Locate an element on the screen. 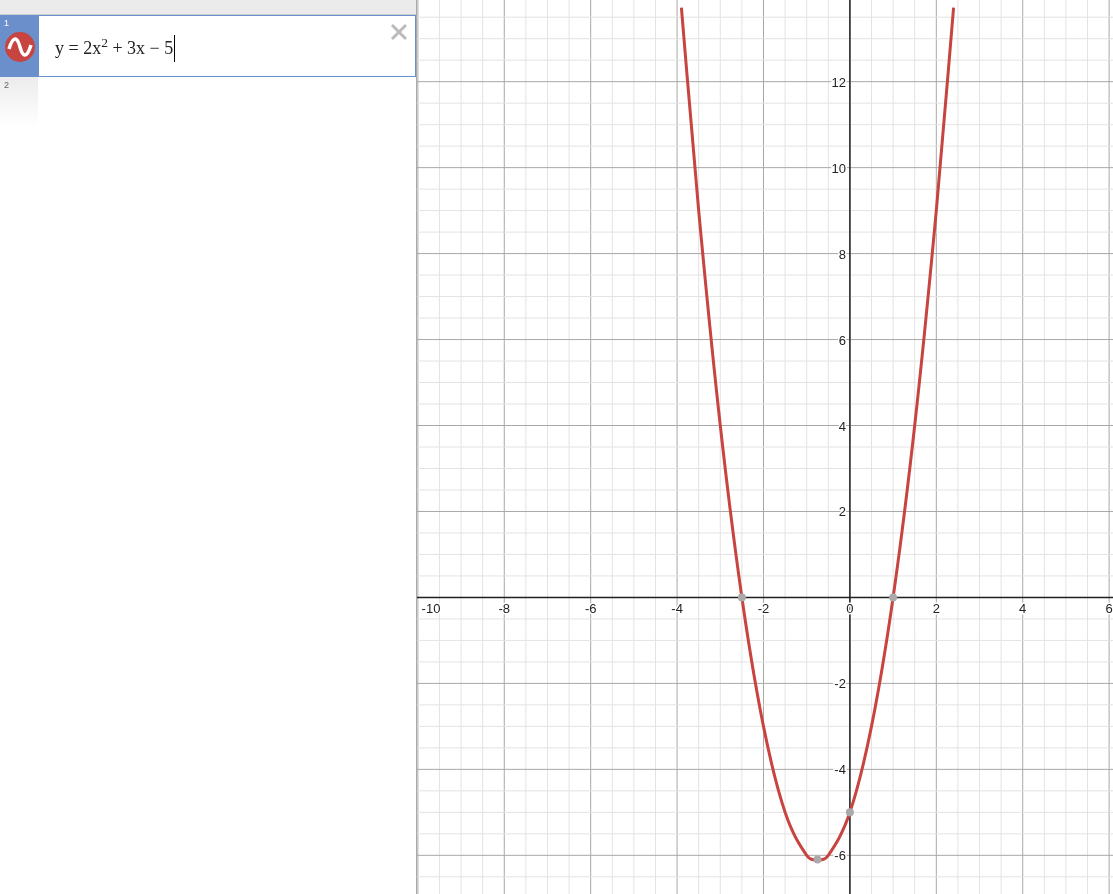  equation-text: y = 2x$^{2}$ + 3x − 5 is located at coordinates (115, 48).